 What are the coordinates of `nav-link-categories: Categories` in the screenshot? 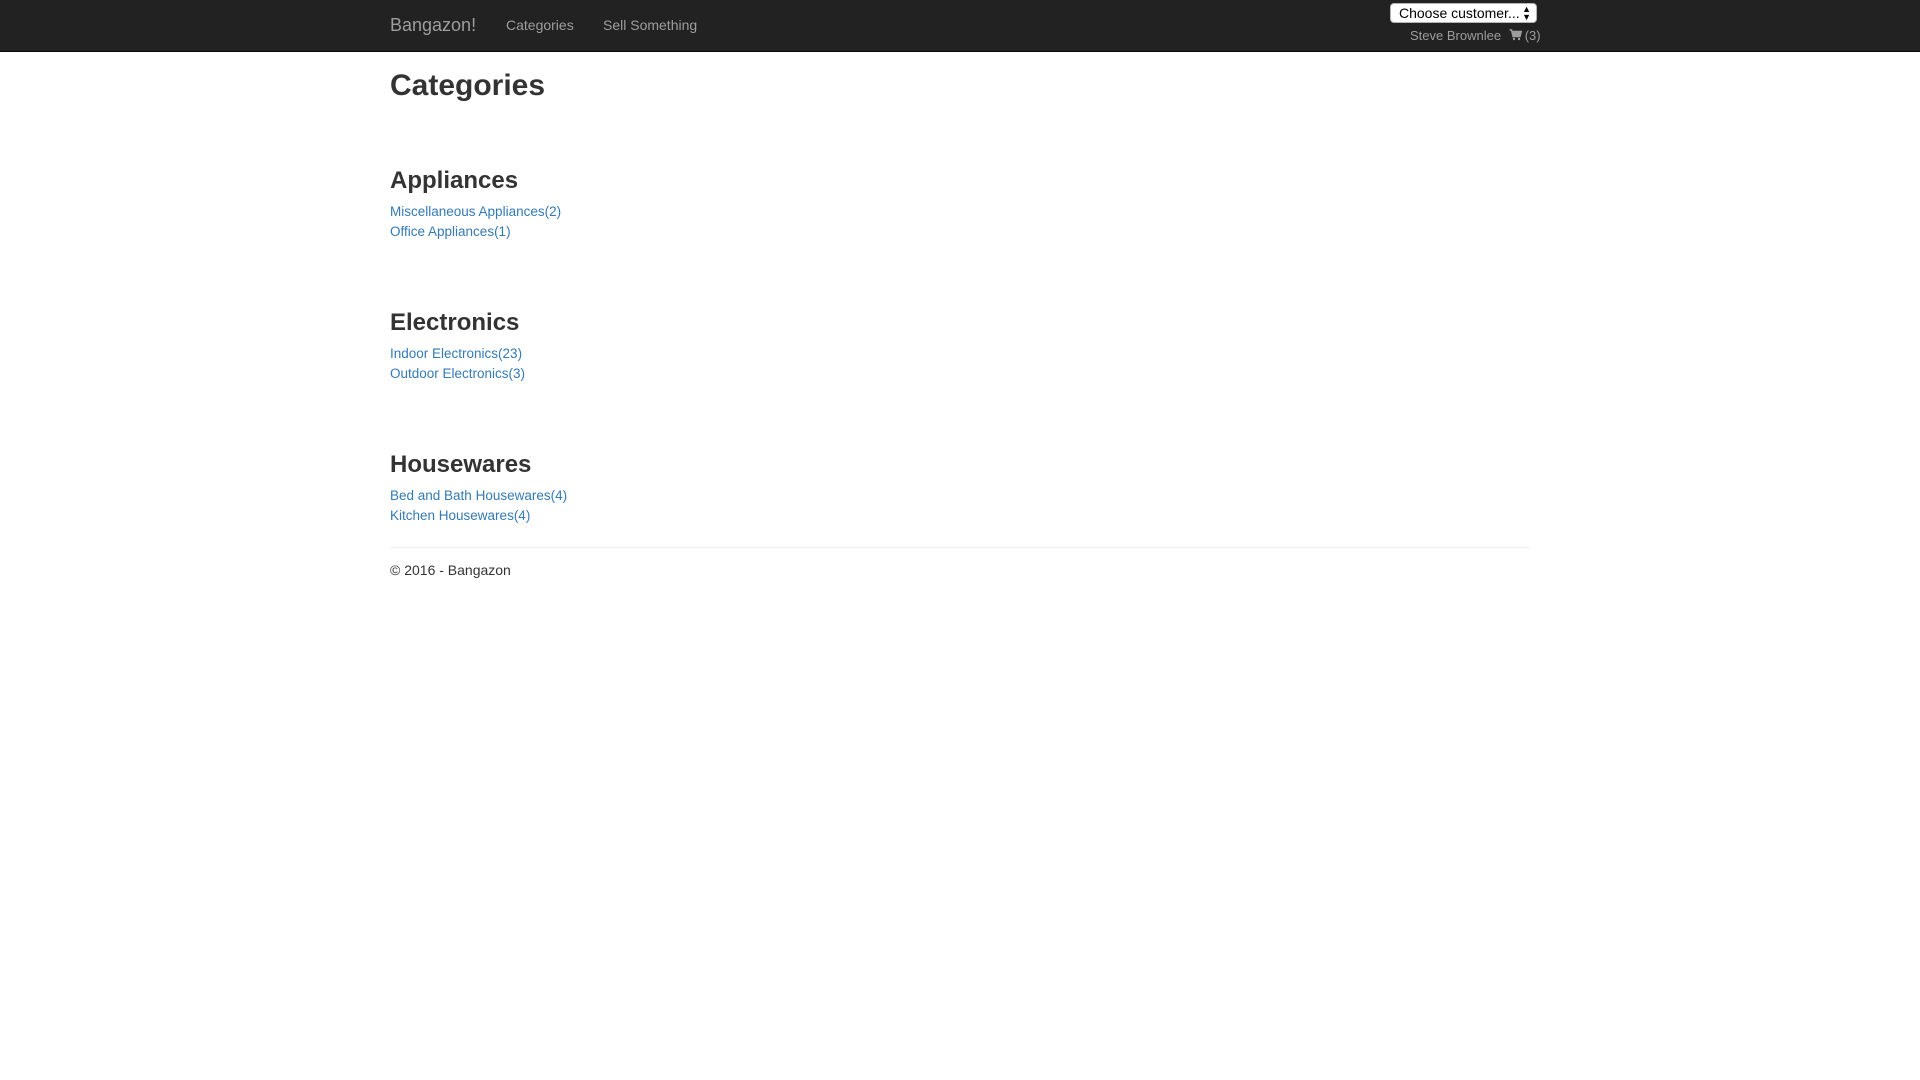 It's located at (540, 25).